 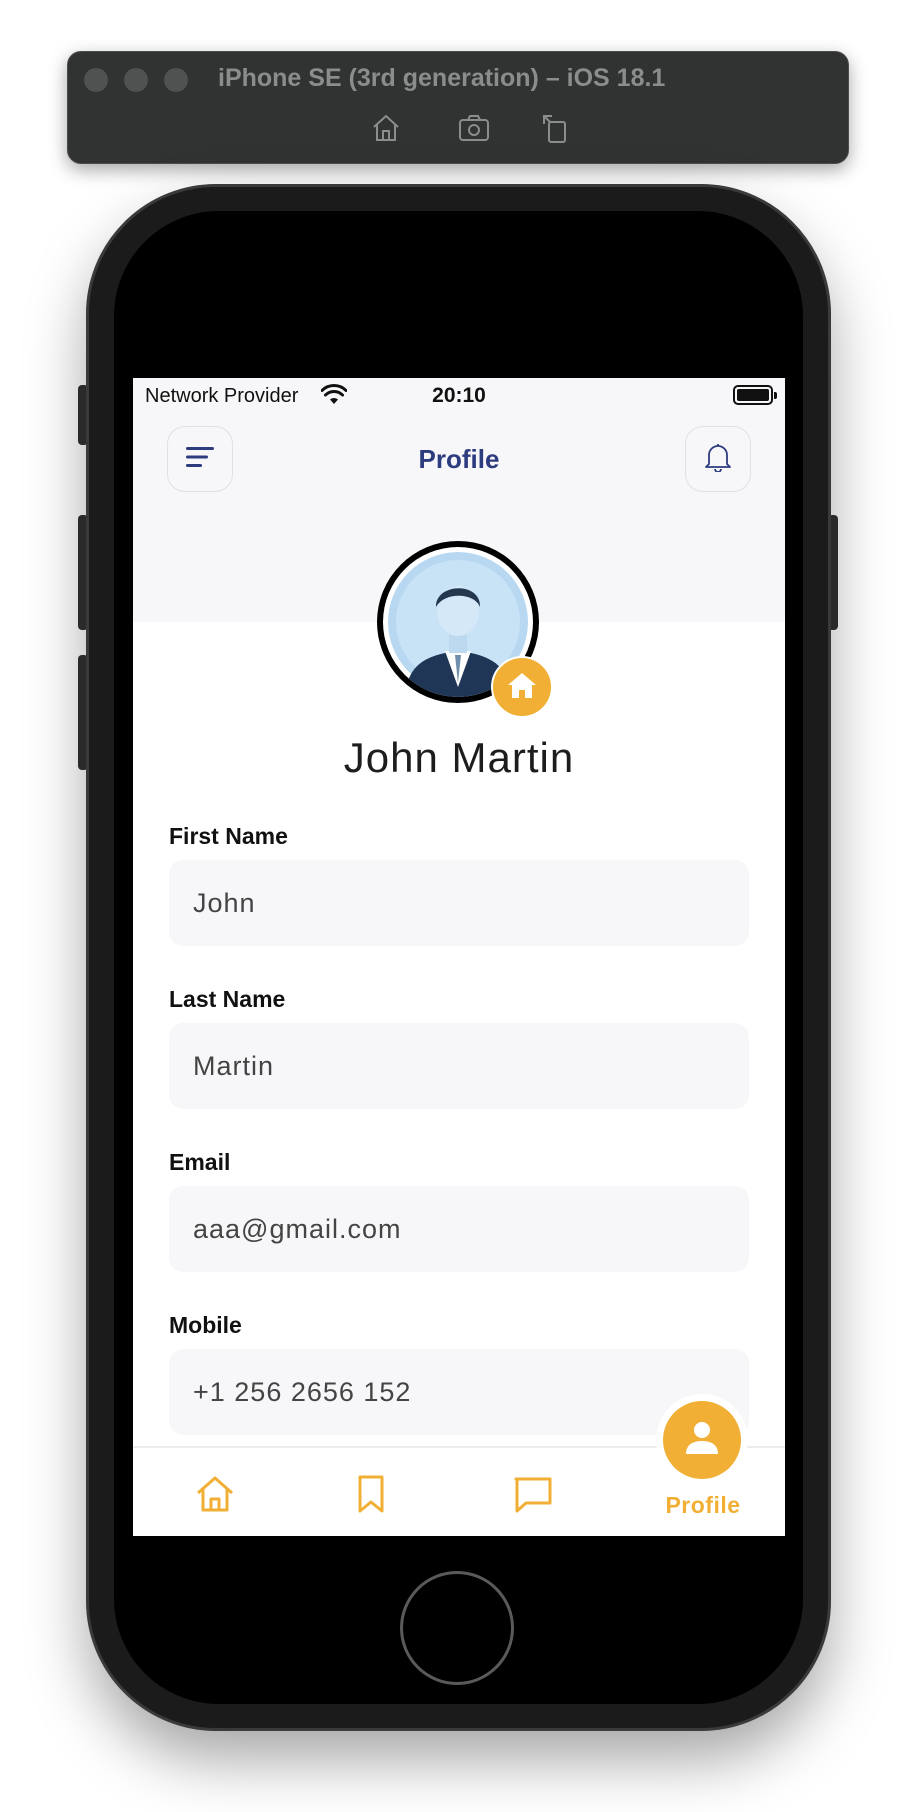 I want to click on chat-icon, so click(x=533, y=1498).